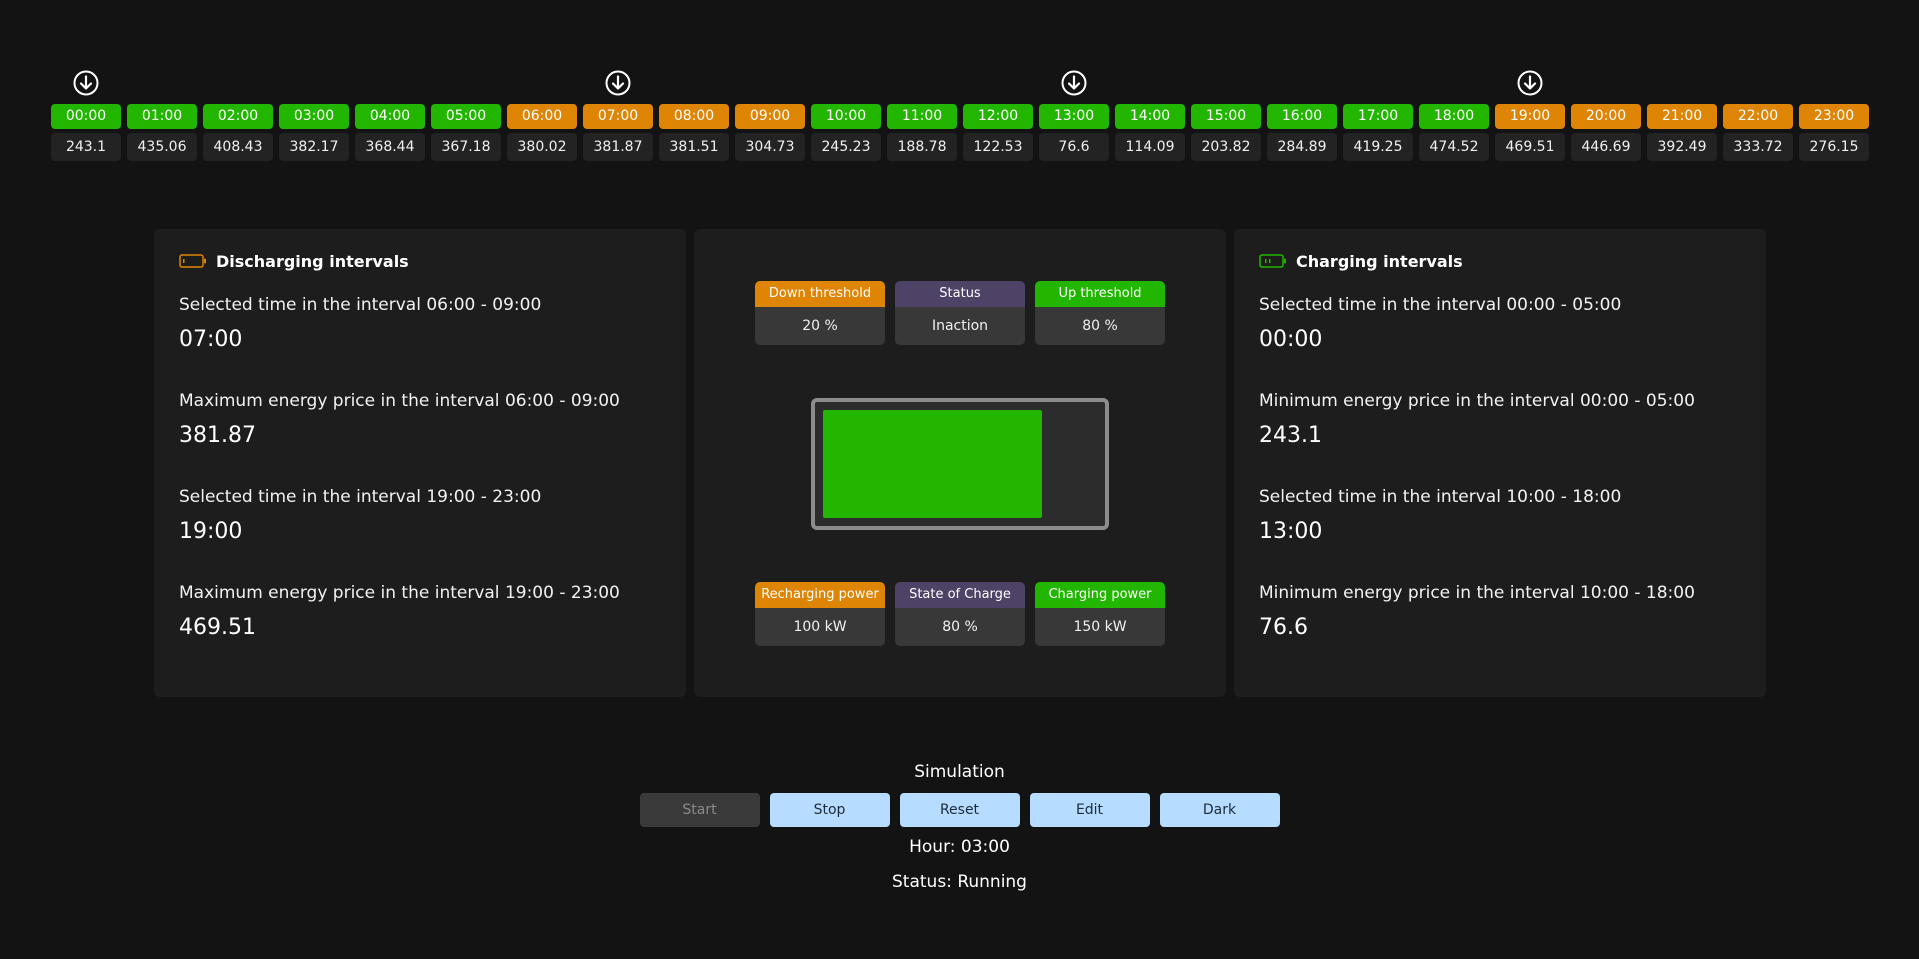 The image size is (1919, 959). What do you see at coordinates (998, 147) in the screenshot?
I see `hour-price: 122.53` at bounding box center [998, 147].